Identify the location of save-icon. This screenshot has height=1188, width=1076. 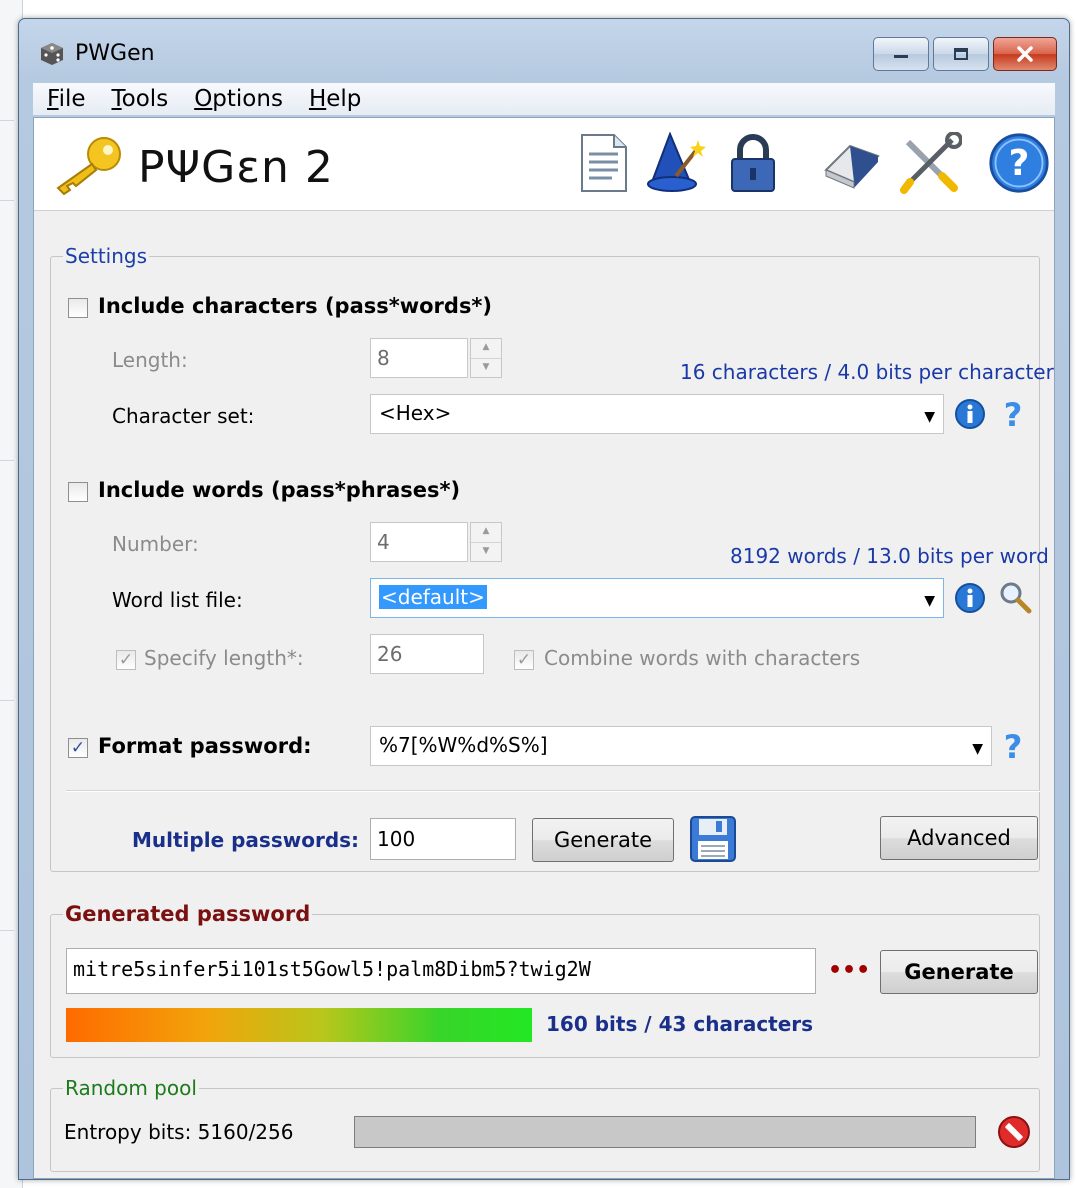
(713, 839).